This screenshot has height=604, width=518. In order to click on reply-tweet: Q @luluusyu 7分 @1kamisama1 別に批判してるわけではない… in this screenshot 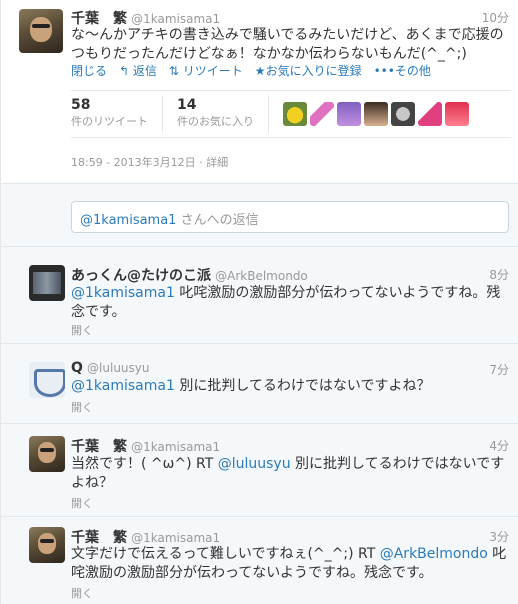, I will do `click(259, 384)`.